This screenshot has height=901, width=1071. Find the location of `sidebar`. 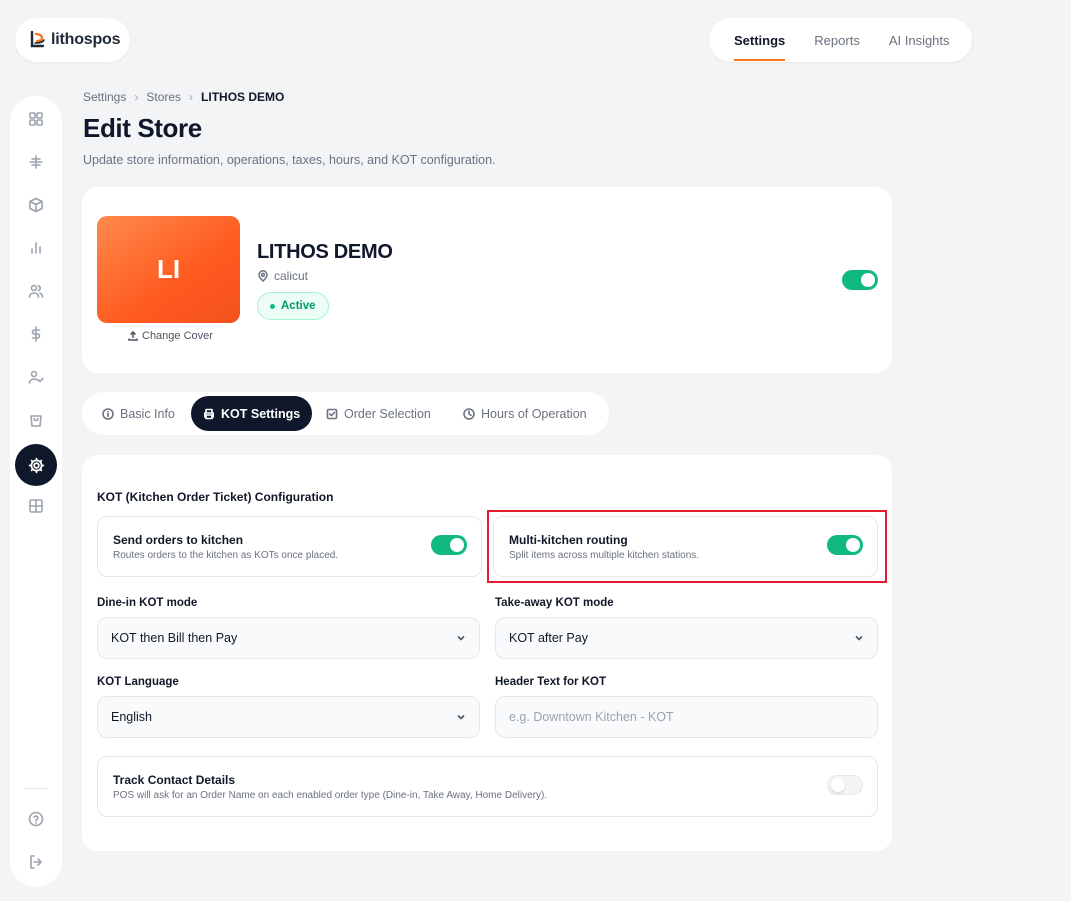

sidebar is located at coordinates (36, 491).